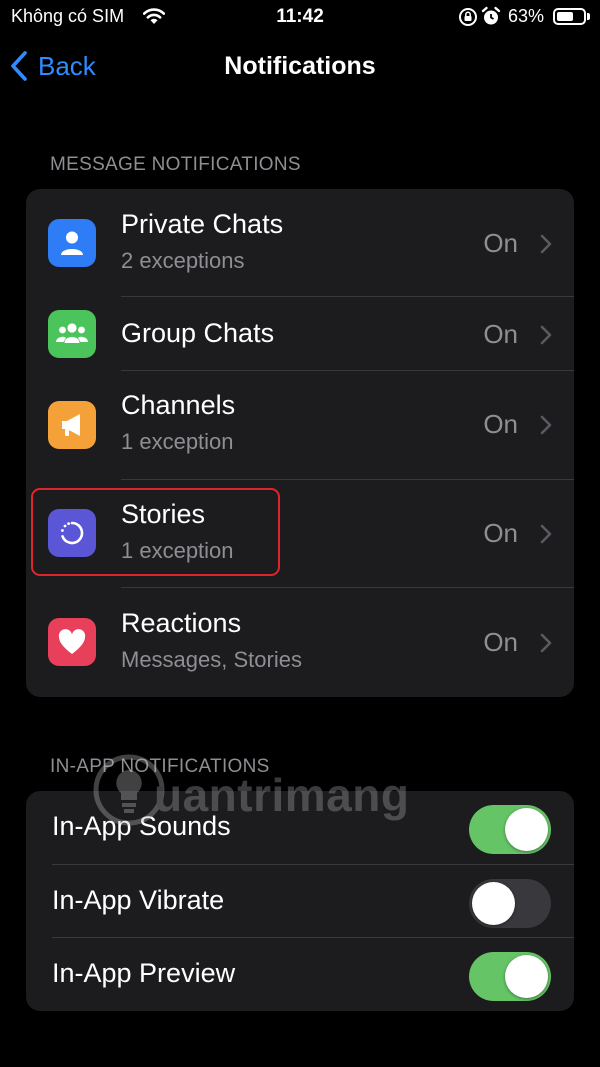  What do you see at coordinates (178, 405) in the screenshot?
I see `row-title: Channels` at bounding box center [178, 405].